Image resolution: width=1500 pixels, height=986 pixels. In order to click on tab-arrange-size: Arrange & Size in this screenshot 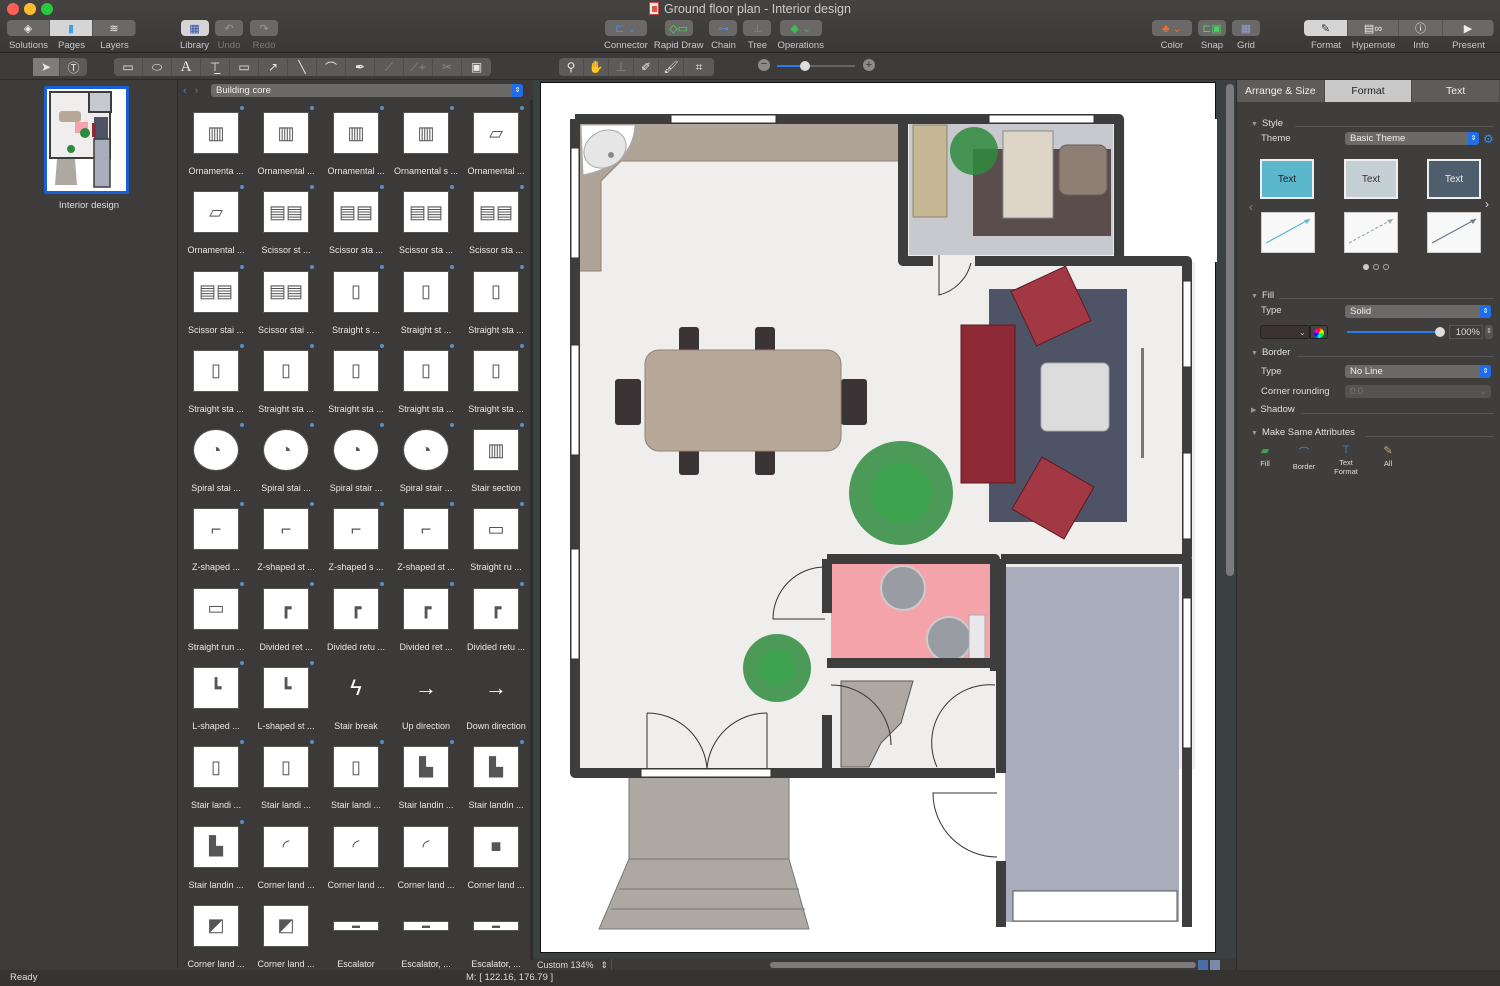, I will do `click(1281, 91)`.